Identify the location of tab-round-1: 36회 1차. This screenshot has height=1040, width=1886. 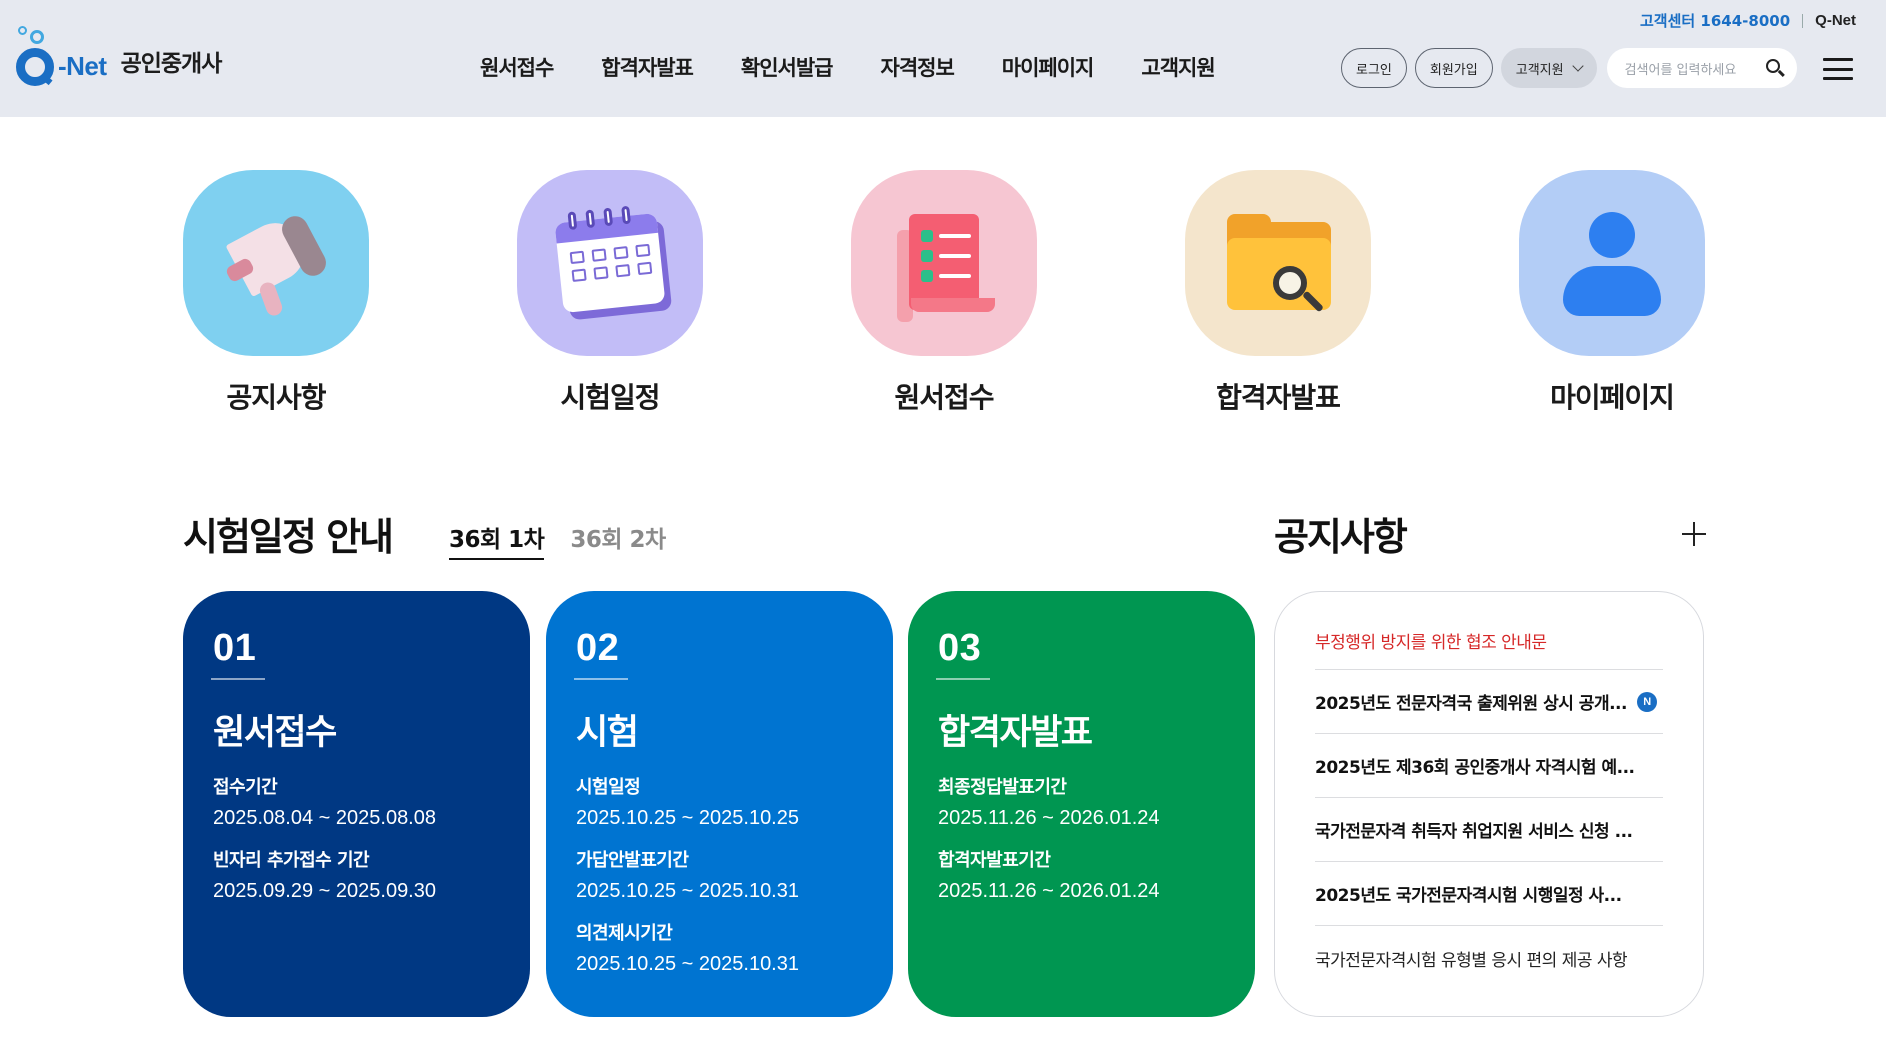
(497, 540).